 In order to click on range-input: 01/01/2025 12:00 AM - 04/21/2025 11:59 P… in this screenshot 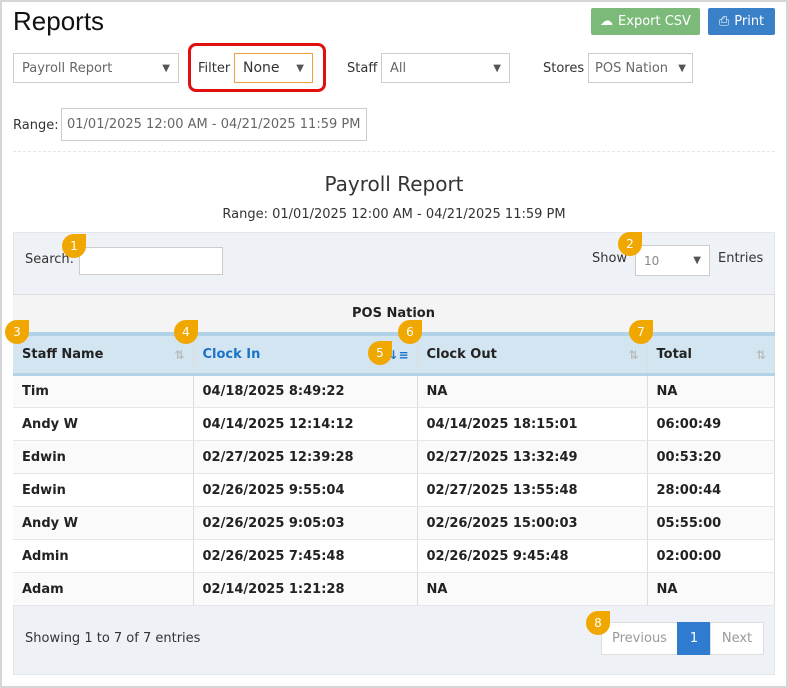, I will do `click(214, 124)`.